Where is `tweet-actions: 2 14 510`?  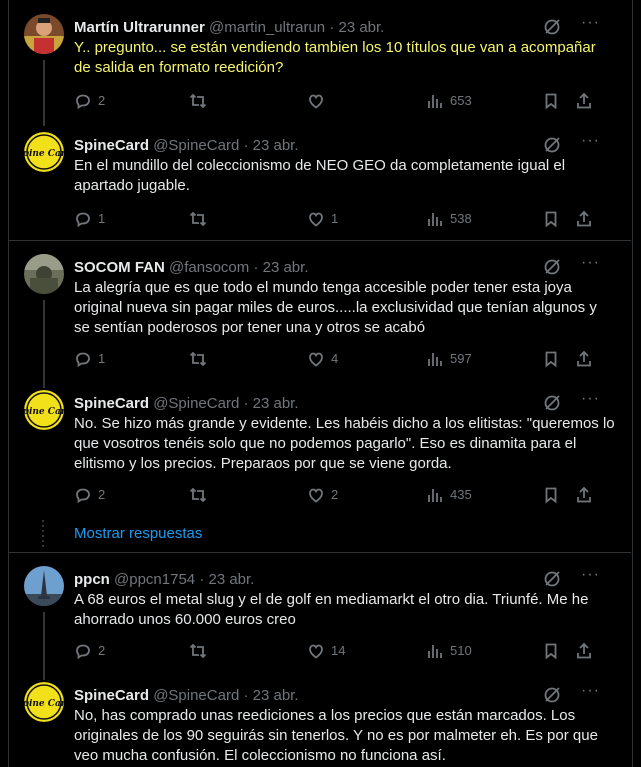 tweet-actions: 2 14 510 is located at coordinates (344, 650).